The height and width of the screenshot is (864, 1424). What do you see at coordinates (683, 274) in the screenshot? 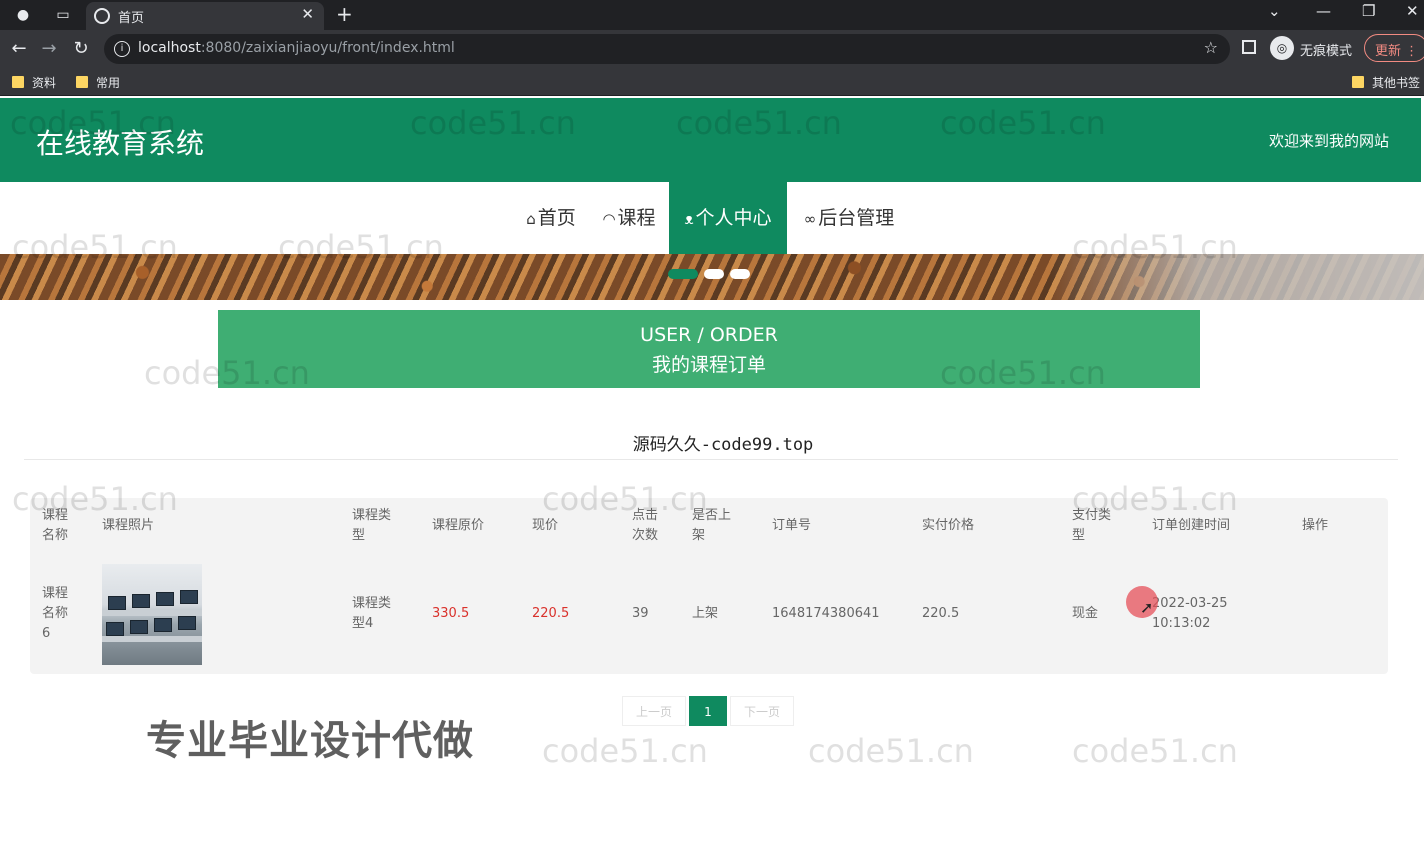
I see `carousel-dot-active` at bounding box center [683, 274].